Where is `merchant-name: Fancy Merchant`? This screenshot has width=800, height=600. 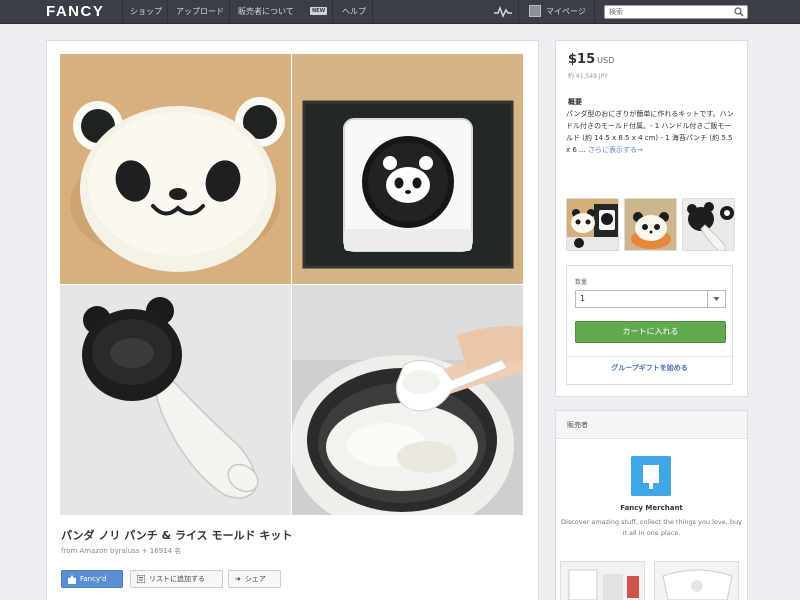
merchant-name: Fancy Merchant is located at coordinates (651, 508).